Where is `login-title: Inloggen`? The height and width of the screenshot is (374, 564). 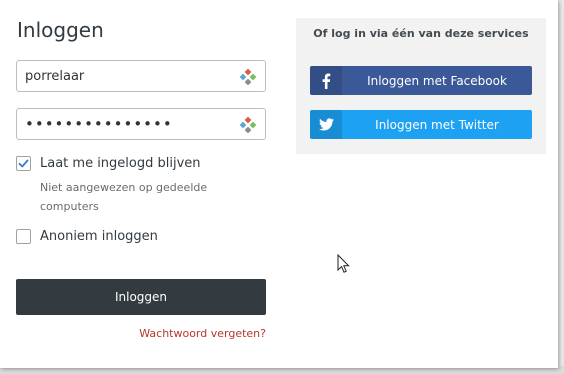 login-title: Inloggen is located at coordinates (60, 30).